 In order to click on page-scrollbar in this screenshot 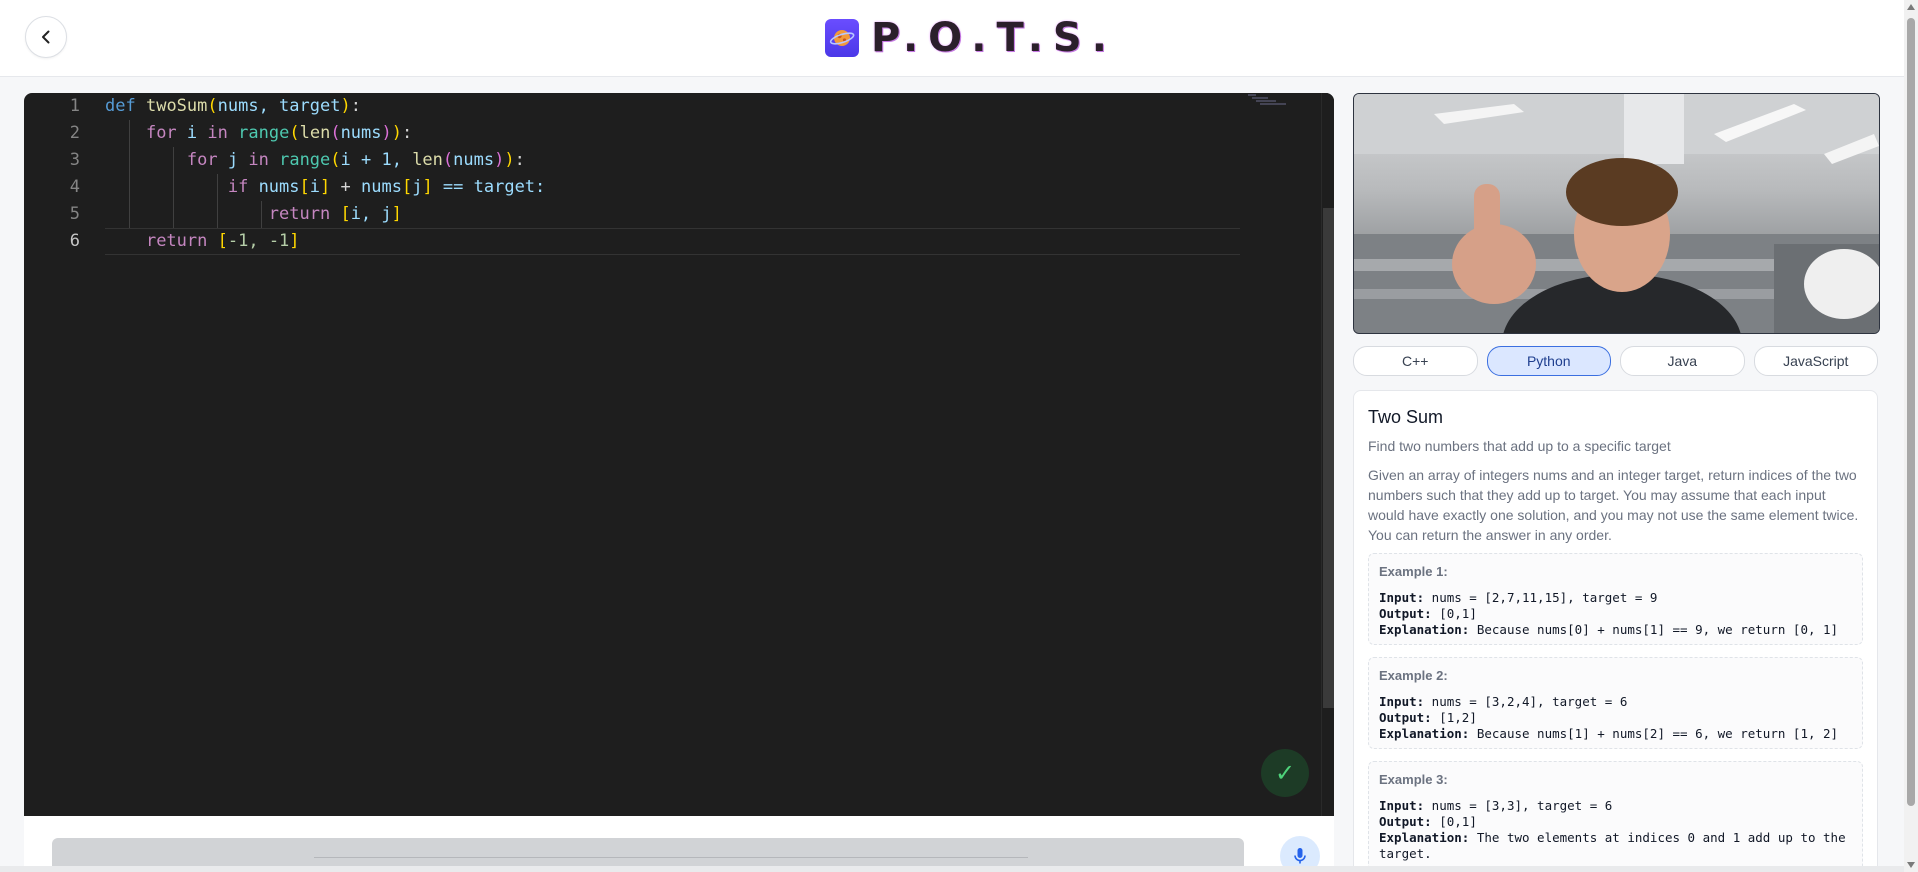, I will do `click(1911, 436)`.